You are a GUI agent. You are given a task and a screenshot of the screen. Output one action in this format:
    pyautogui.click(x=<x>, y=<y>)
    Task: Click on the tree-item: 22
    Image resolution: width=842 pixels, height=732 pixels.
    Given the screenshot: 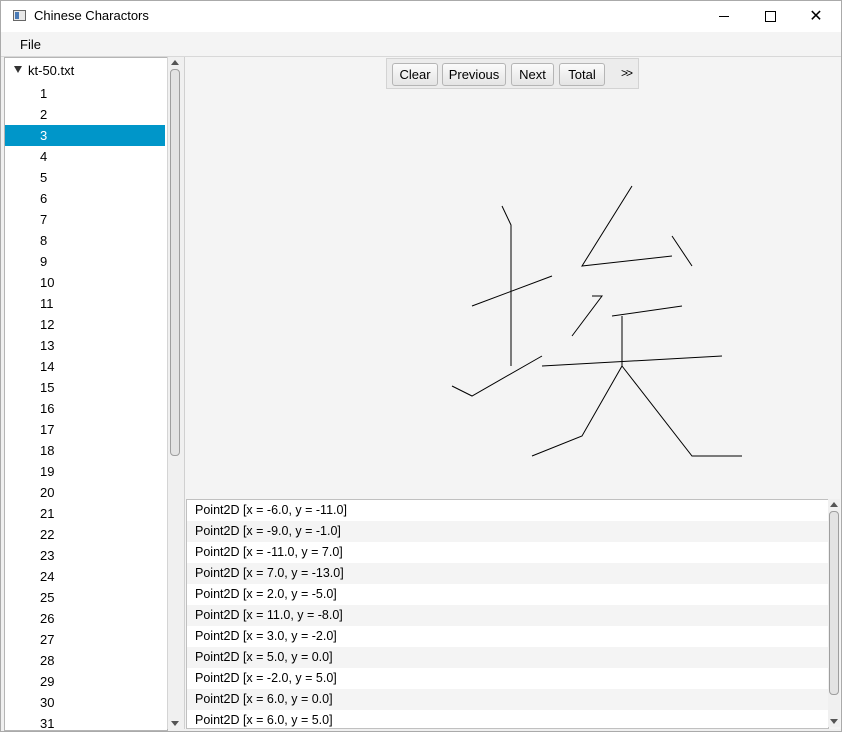 What is the action you would take?
    pyautogui.click(x=85, y=534)
    